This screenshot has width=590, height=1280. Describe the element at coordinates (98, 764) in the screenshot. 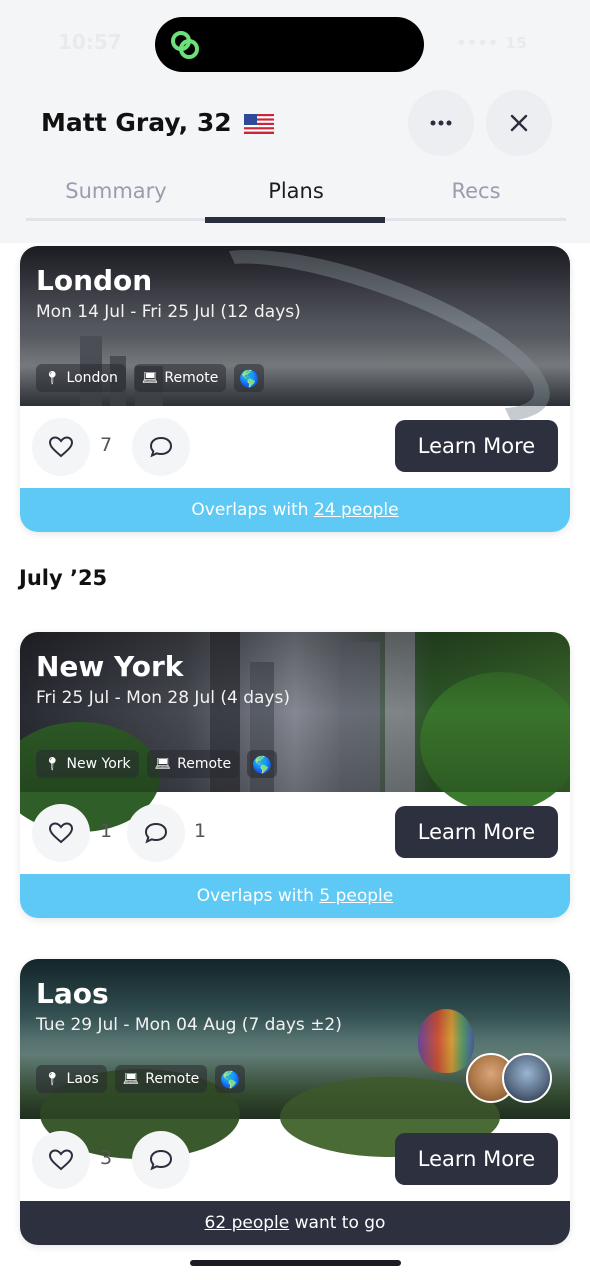

I see `location-label: New York` at that location.